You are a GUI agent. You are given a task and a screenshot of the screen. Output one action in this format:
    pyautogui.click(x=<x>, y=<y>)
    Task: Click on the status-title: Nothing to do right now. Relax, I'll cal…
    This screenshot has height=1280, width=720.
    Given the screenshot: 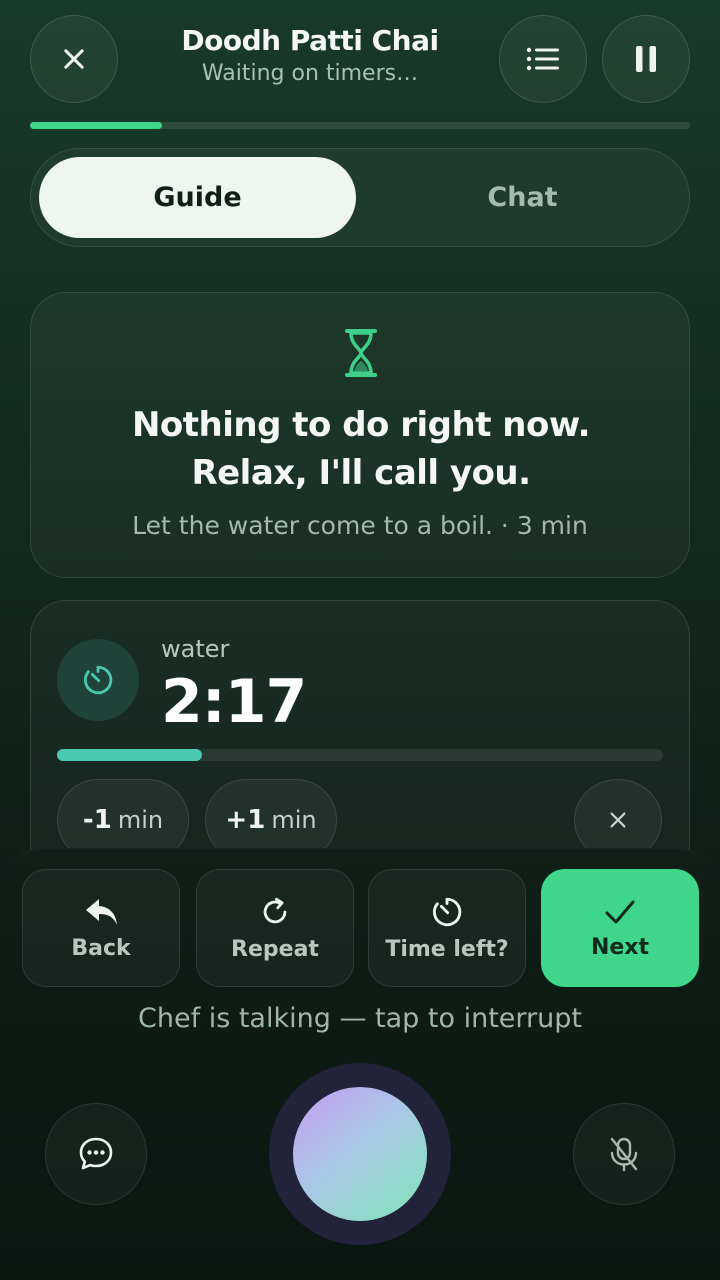 What is the action you would take?
    pyautogui.click(x=361, y=449)
    